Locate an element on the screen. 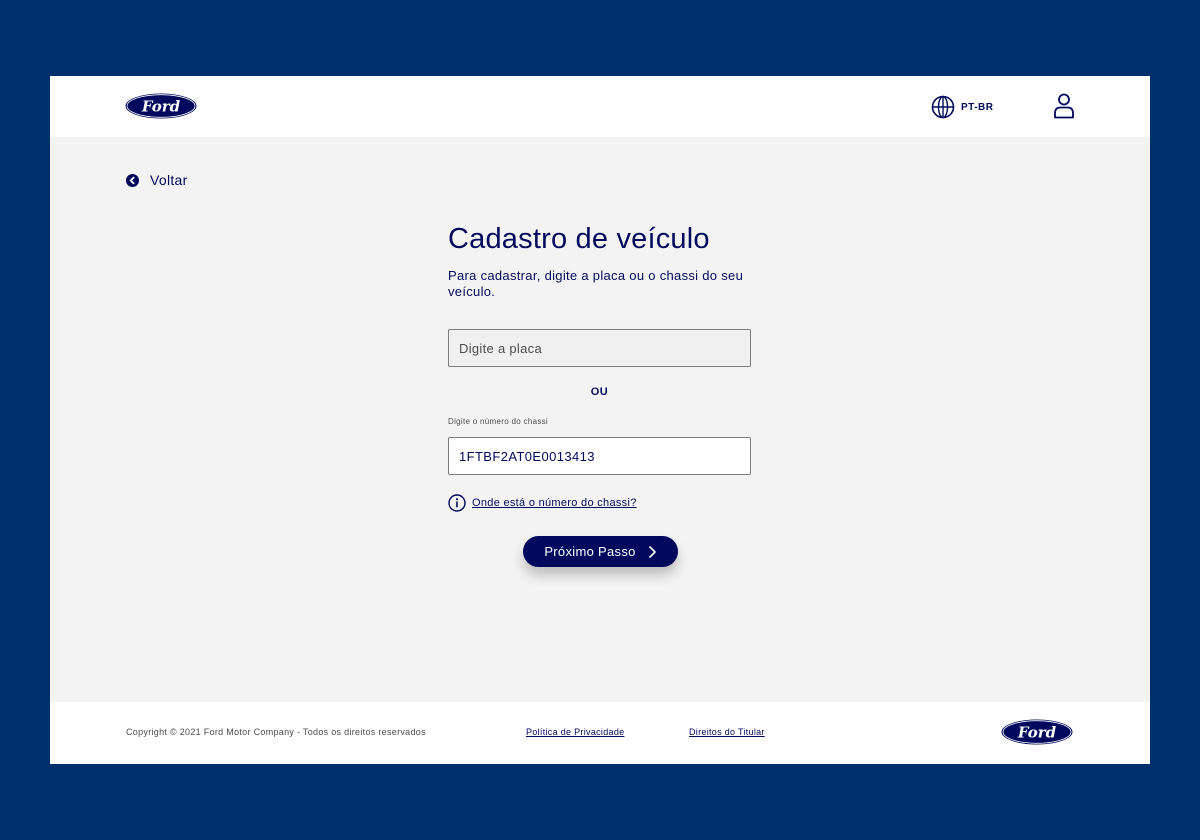 The width and height of the screenshot is (1200, 840). footer-ford-logo: Ford is located at coordinates (1037, 732).